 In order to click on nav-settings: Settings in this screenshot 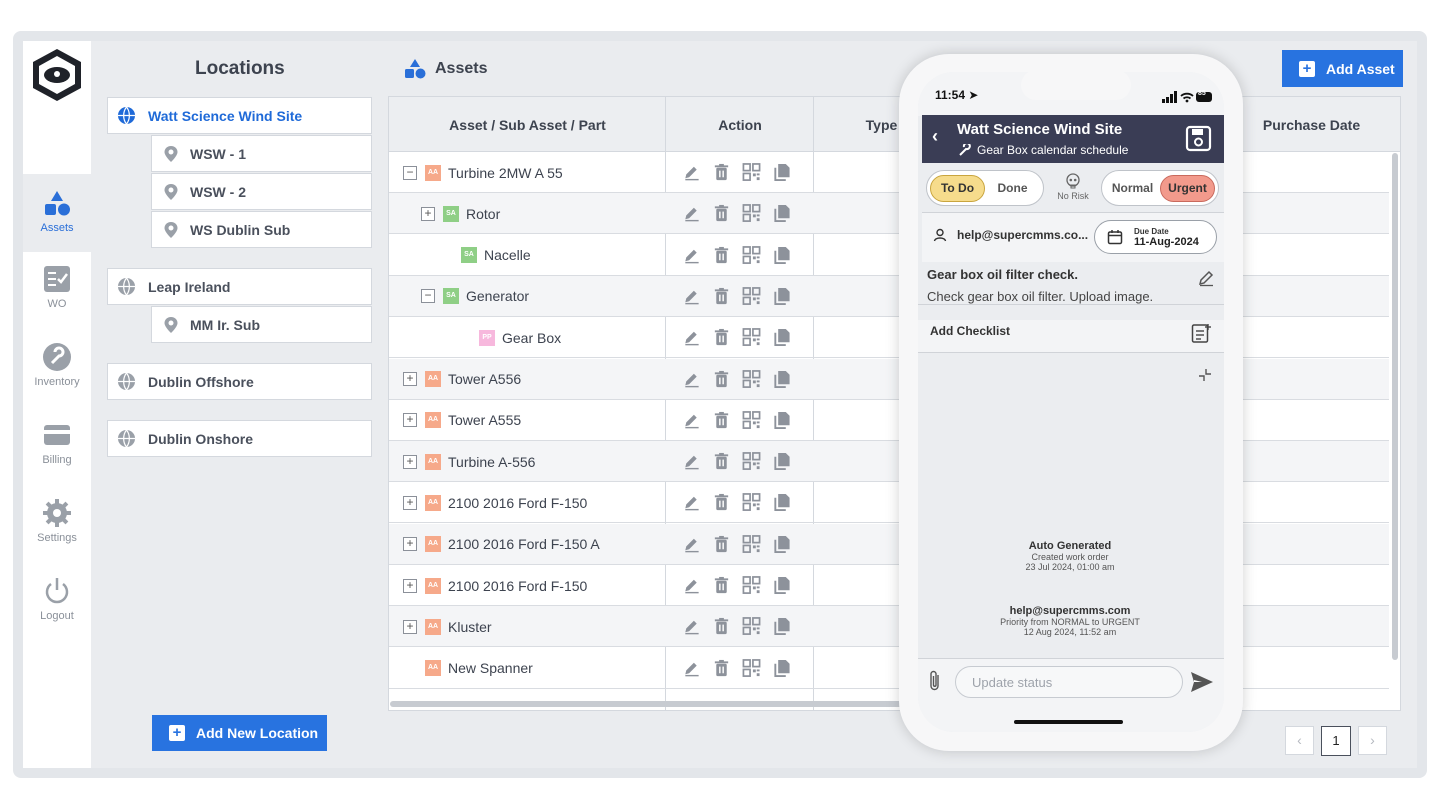, I will do `click(57, 525)`.